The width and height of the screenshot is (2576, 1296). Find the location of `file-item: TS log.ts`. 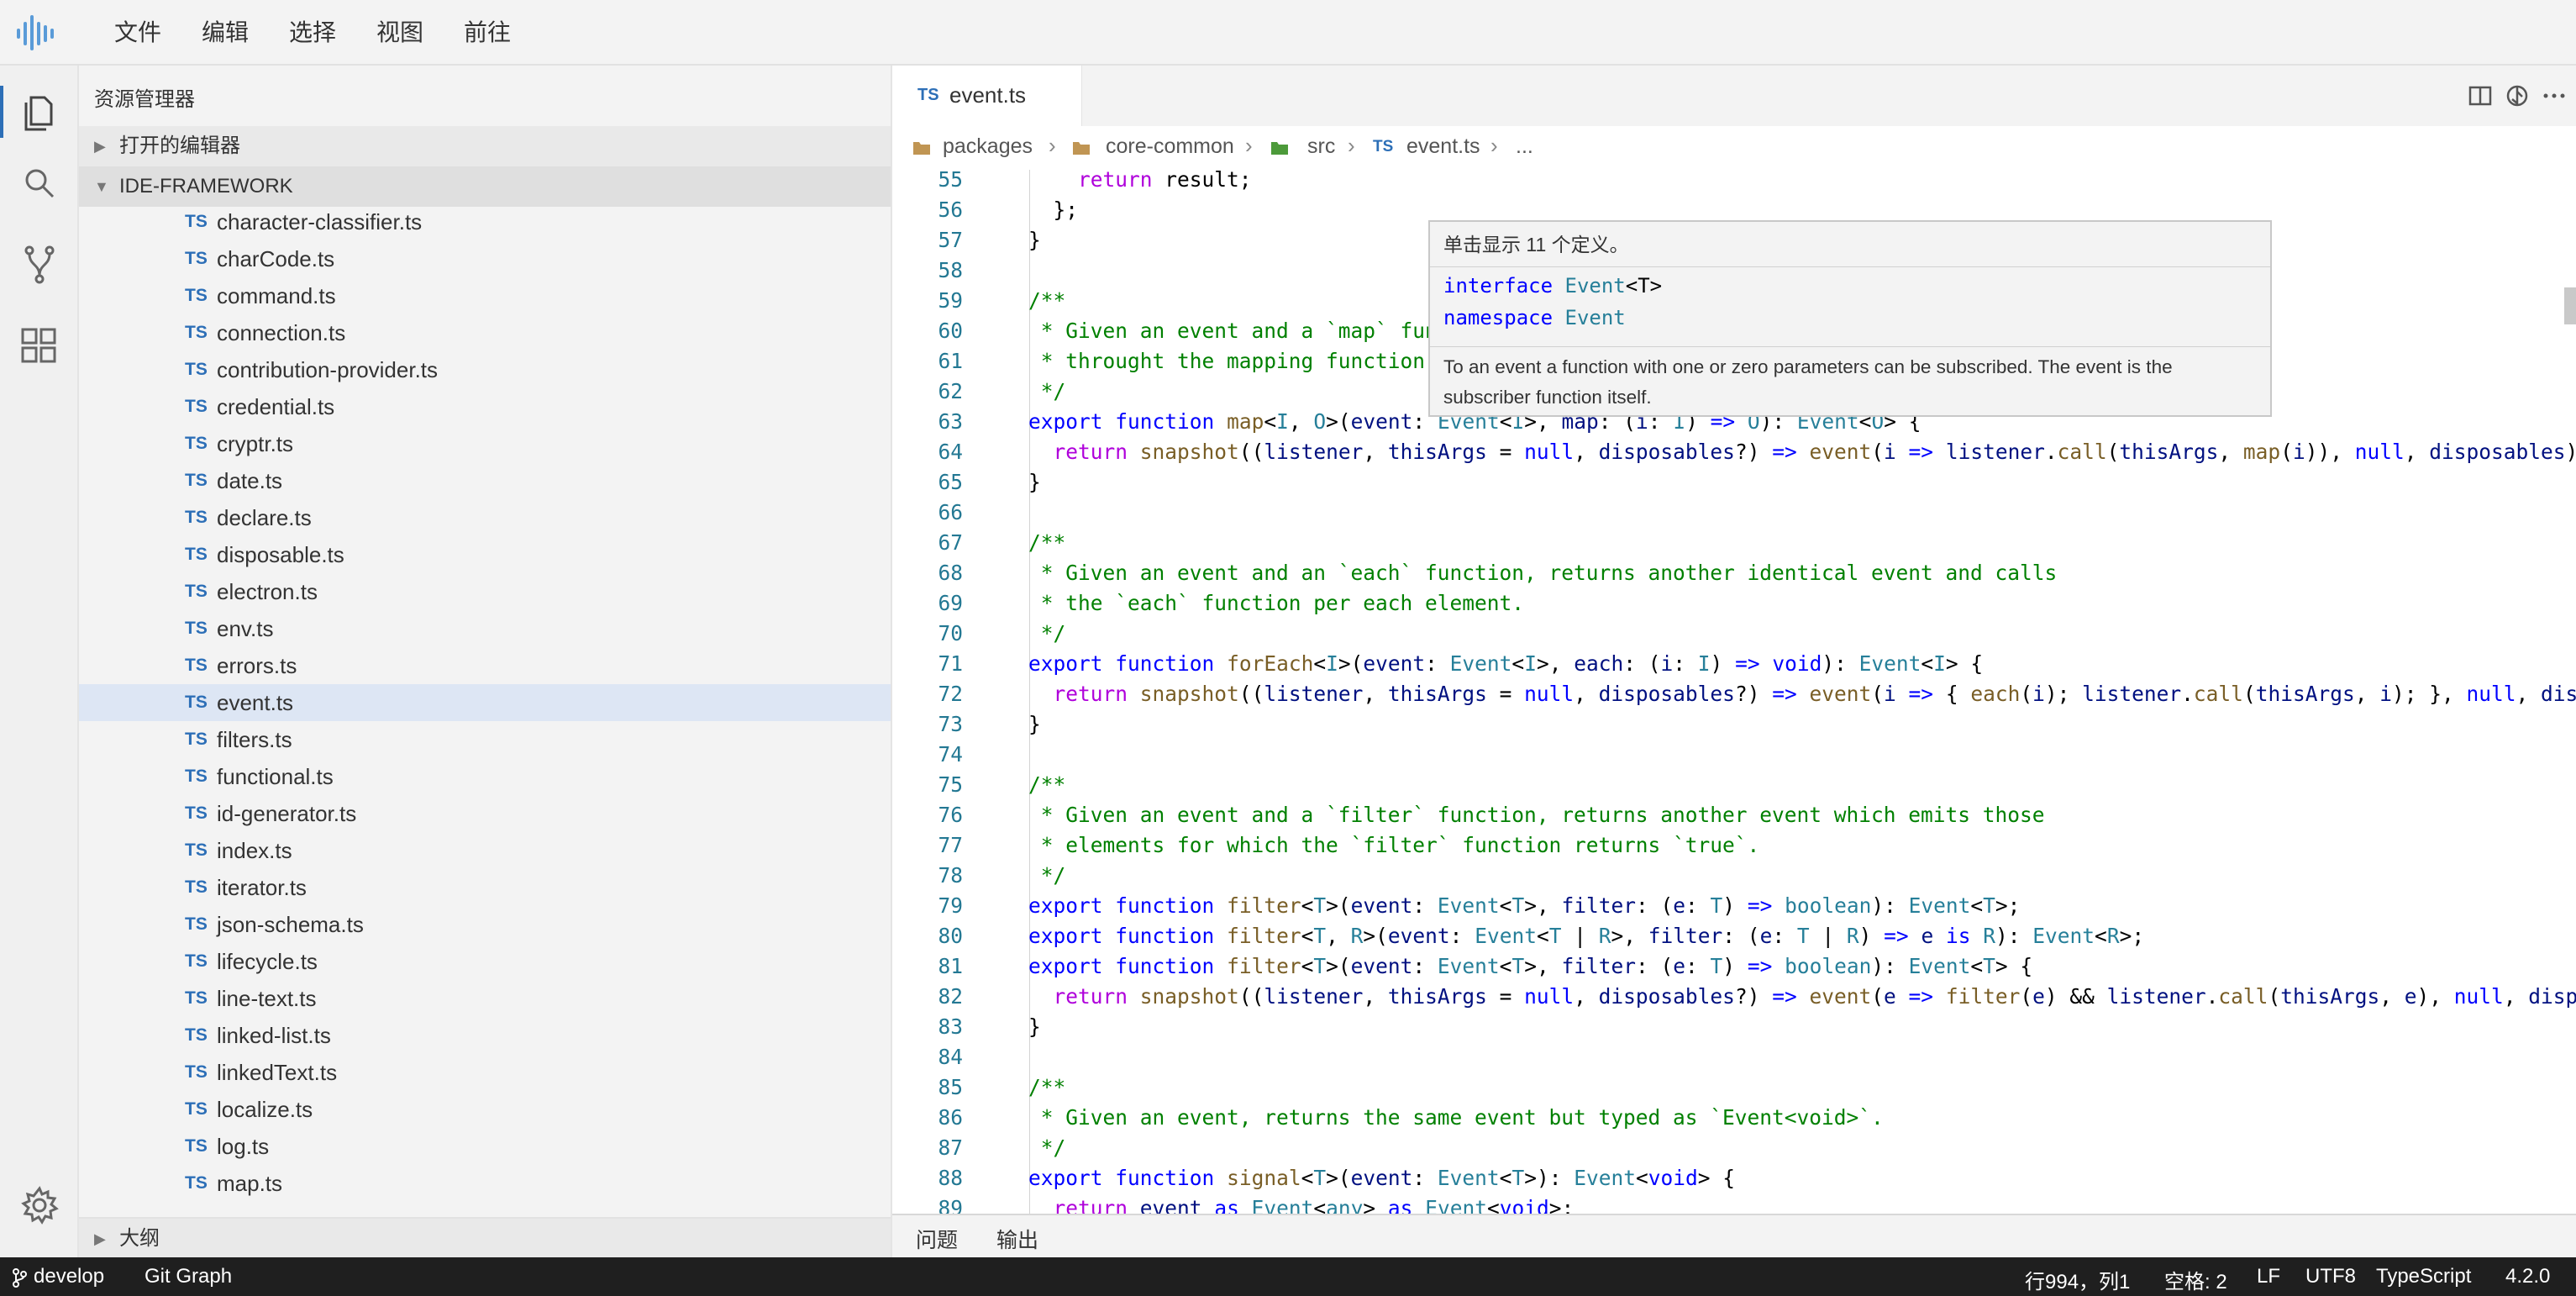

file-item: TS log.ts is located at coordinates (485, 1146).